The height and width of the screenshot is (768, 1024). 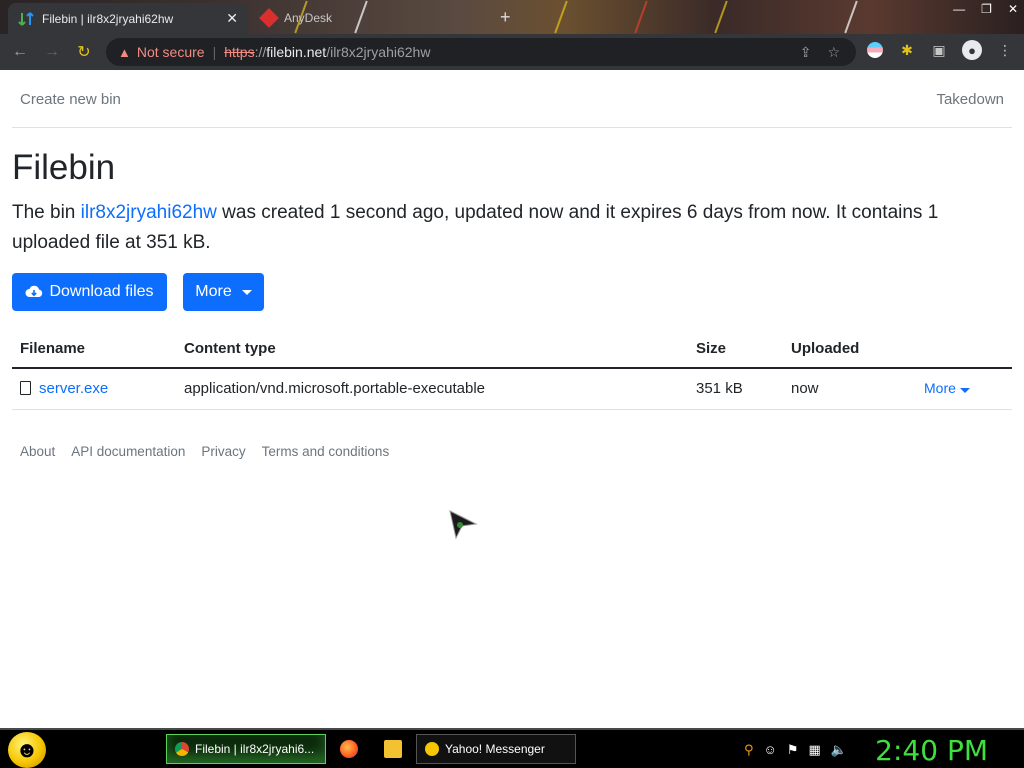 I want to click on window-controls: — ❐ ✕, so click(x=985, y=9).